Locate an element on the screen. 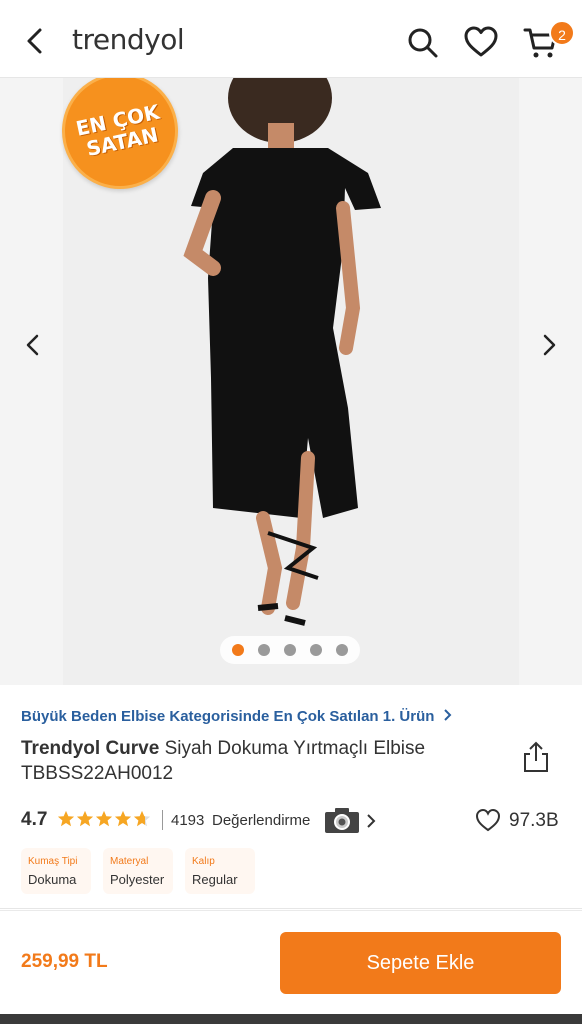 Image resolution: width=582 pixels, height=1024 pixels. rating-row: 4.7 4193 Değerlendirme 97.3B is located at coordinates (293, 821).